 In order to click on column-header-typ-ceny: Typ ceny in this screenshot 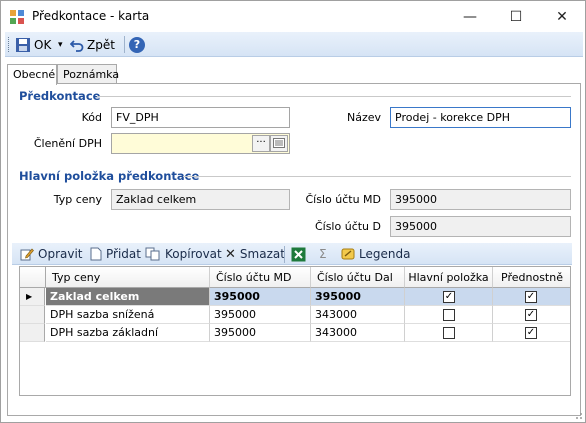, I will do `click(128, 277)`.